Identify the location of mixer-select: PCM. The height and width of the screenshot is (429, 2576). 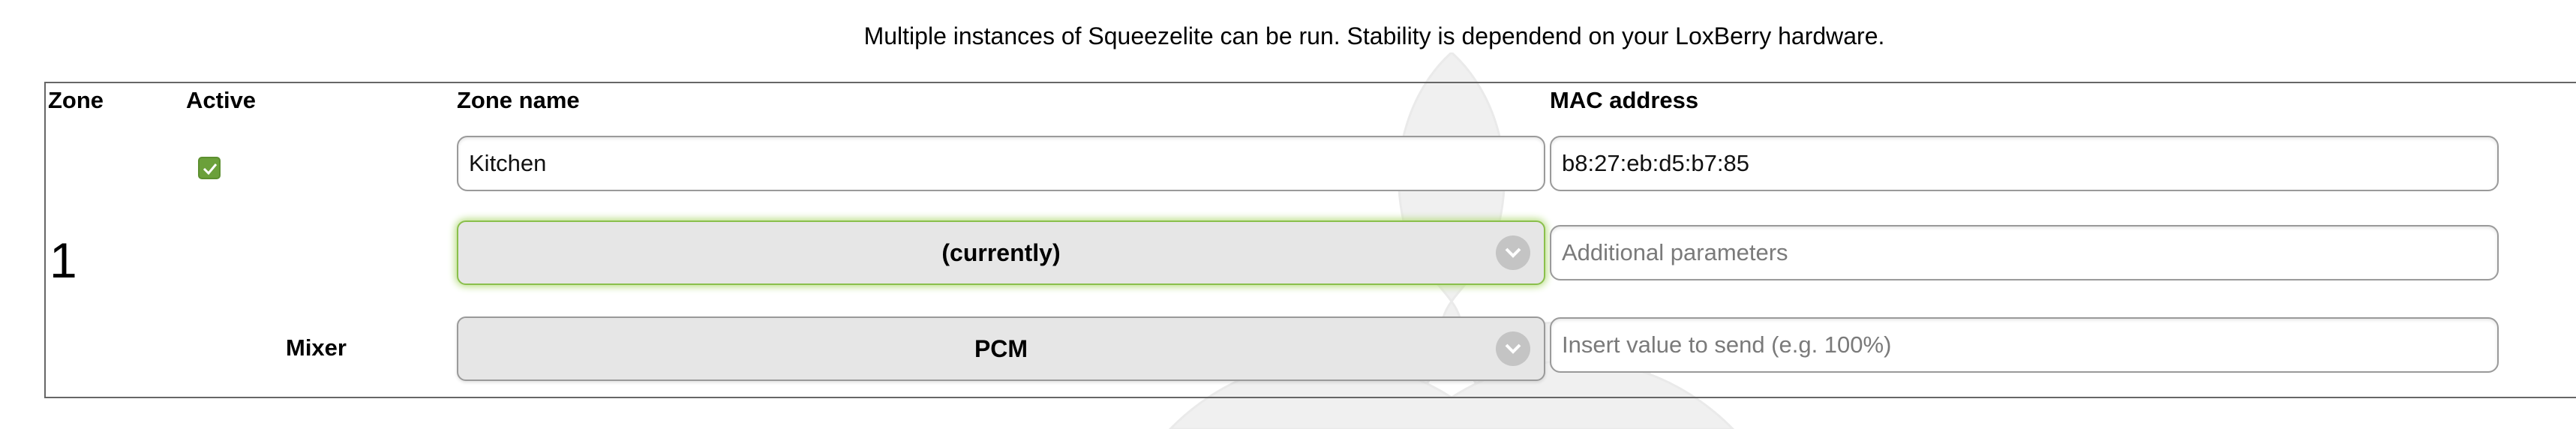
(1001, 348).